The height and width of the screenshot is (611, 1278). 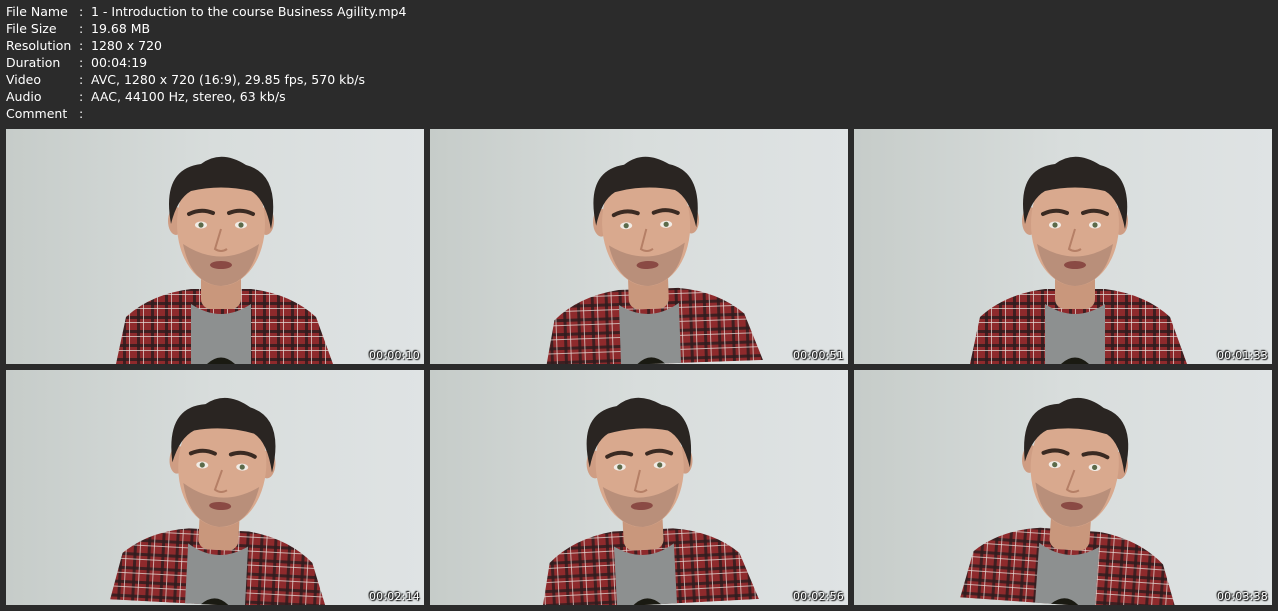 I want to click on info-row-duration: Duration : 00:04:19, so click(x=206, y=62).